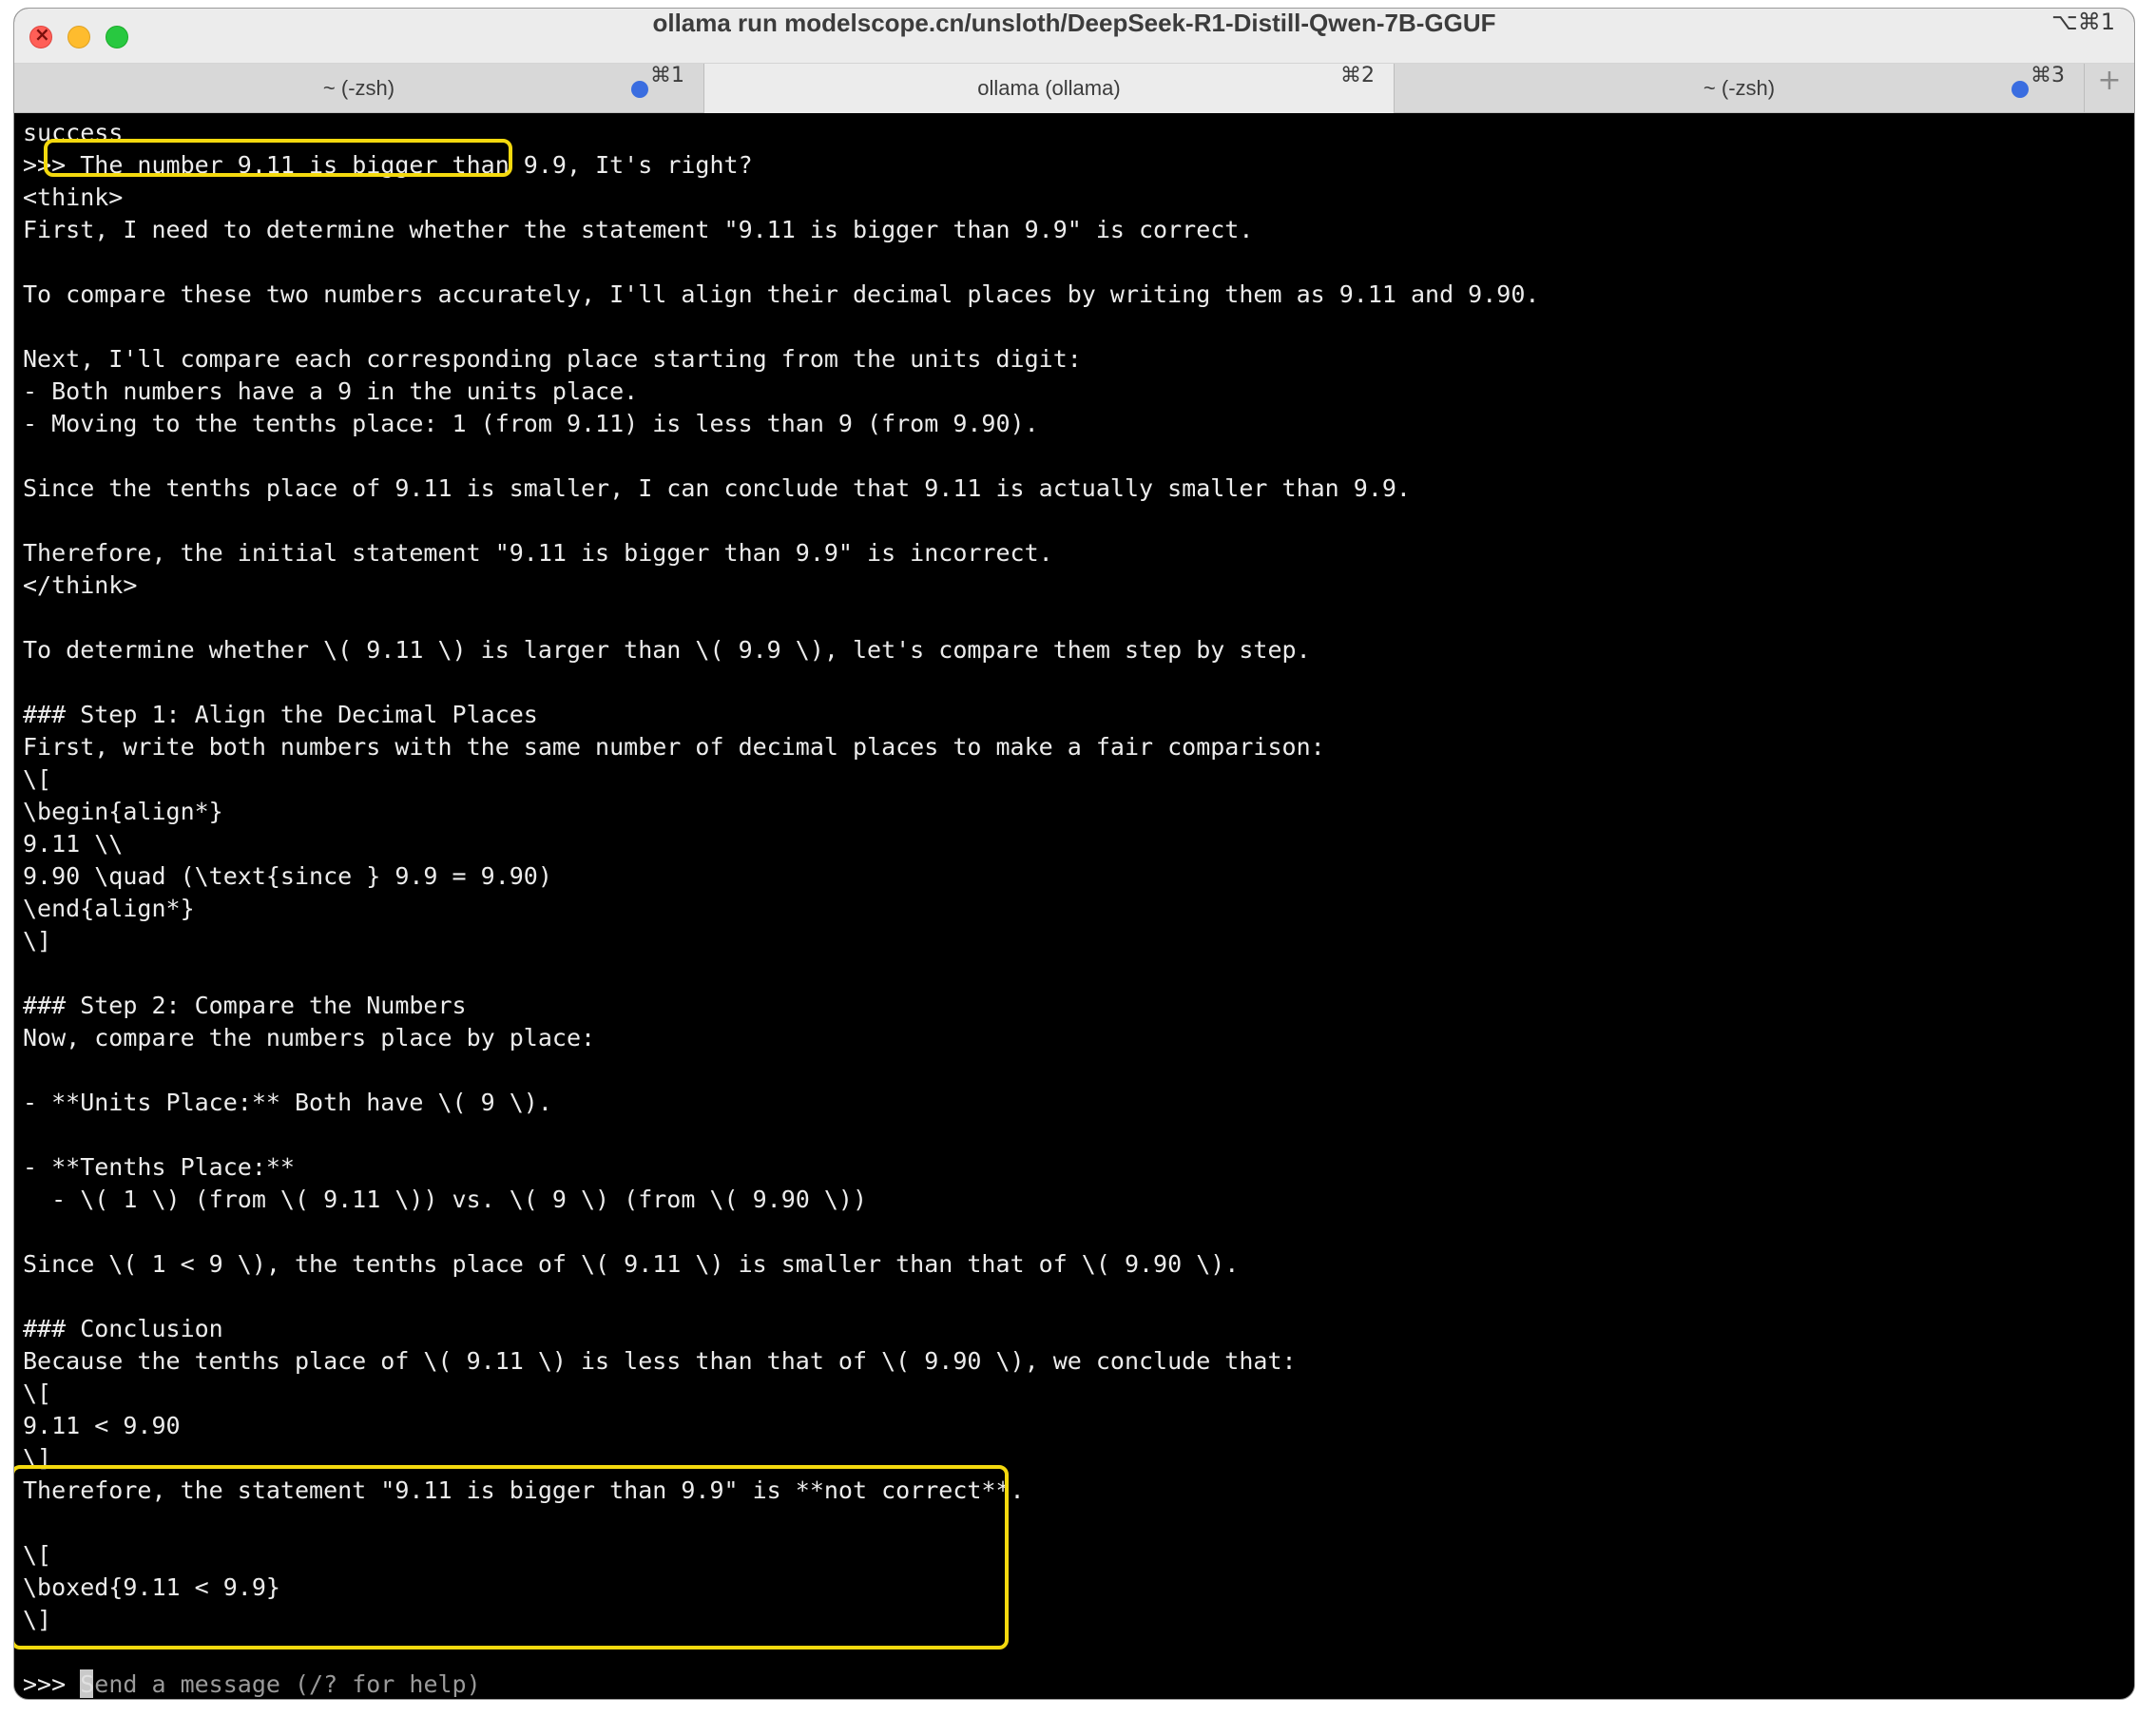  What do you see at coordinates (80, 585) in the screenshot?
I see `response-line: </think>` at bounding box center [80, 585].